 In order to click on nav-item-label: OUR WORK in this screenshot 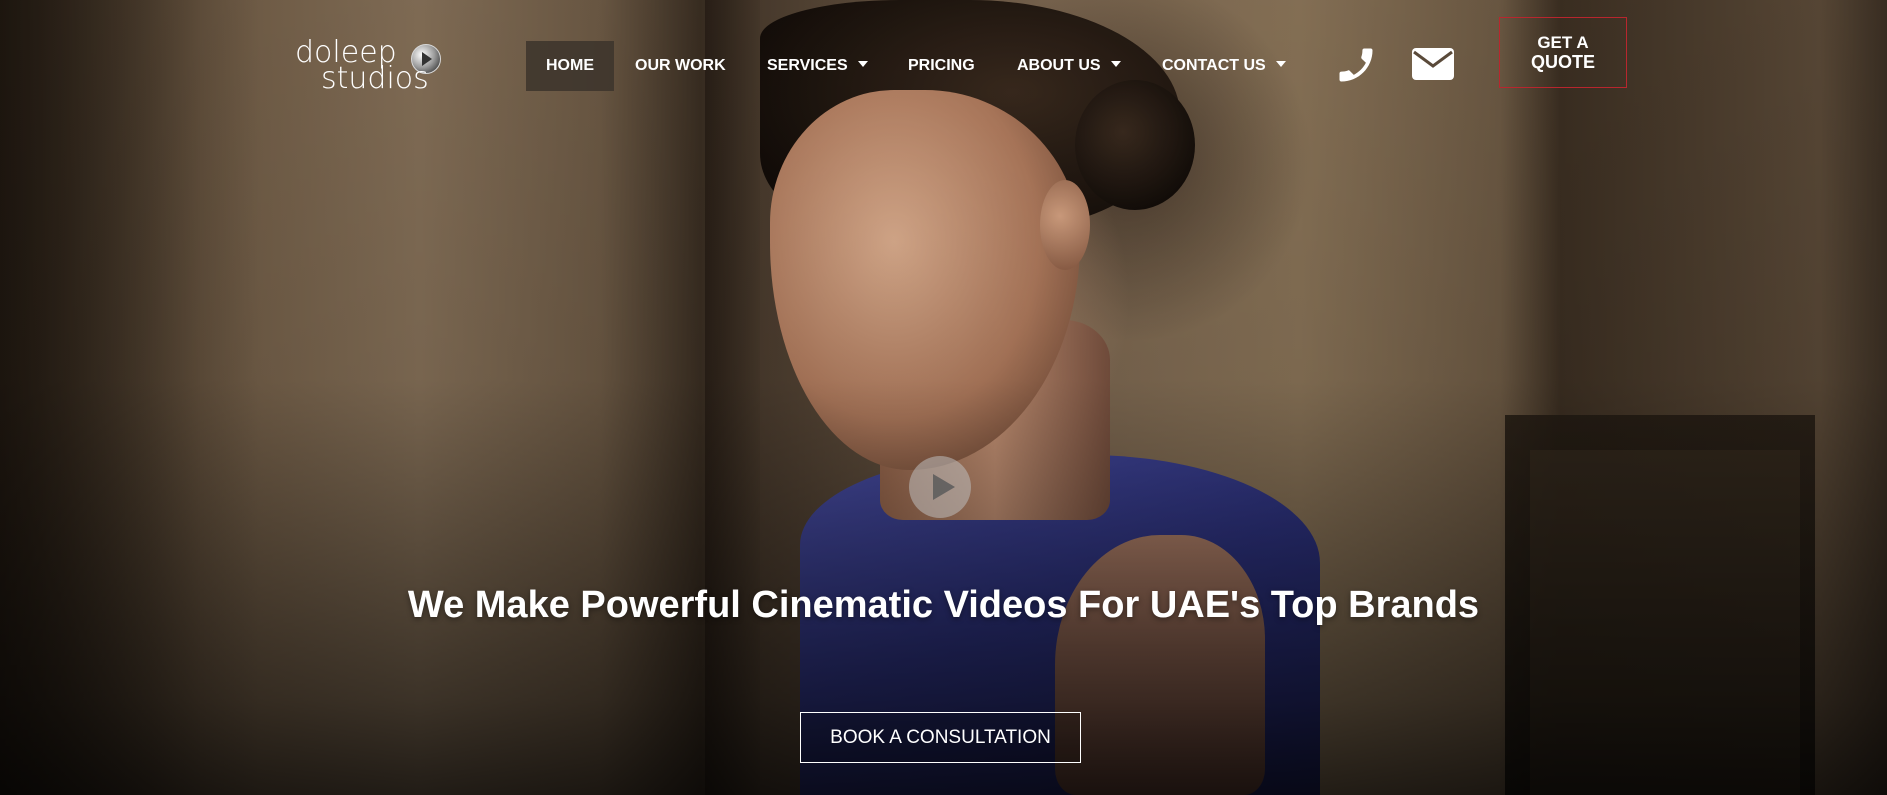, I will do `click(680, 65)`.